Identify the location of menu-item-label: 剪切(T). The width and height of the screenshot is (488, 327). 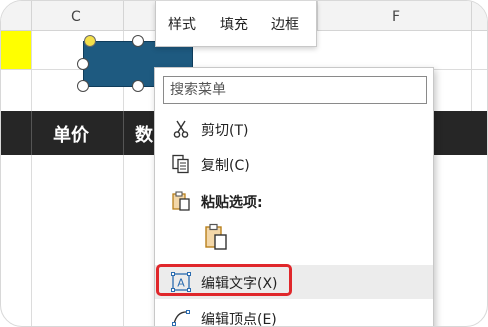
(225, 131).